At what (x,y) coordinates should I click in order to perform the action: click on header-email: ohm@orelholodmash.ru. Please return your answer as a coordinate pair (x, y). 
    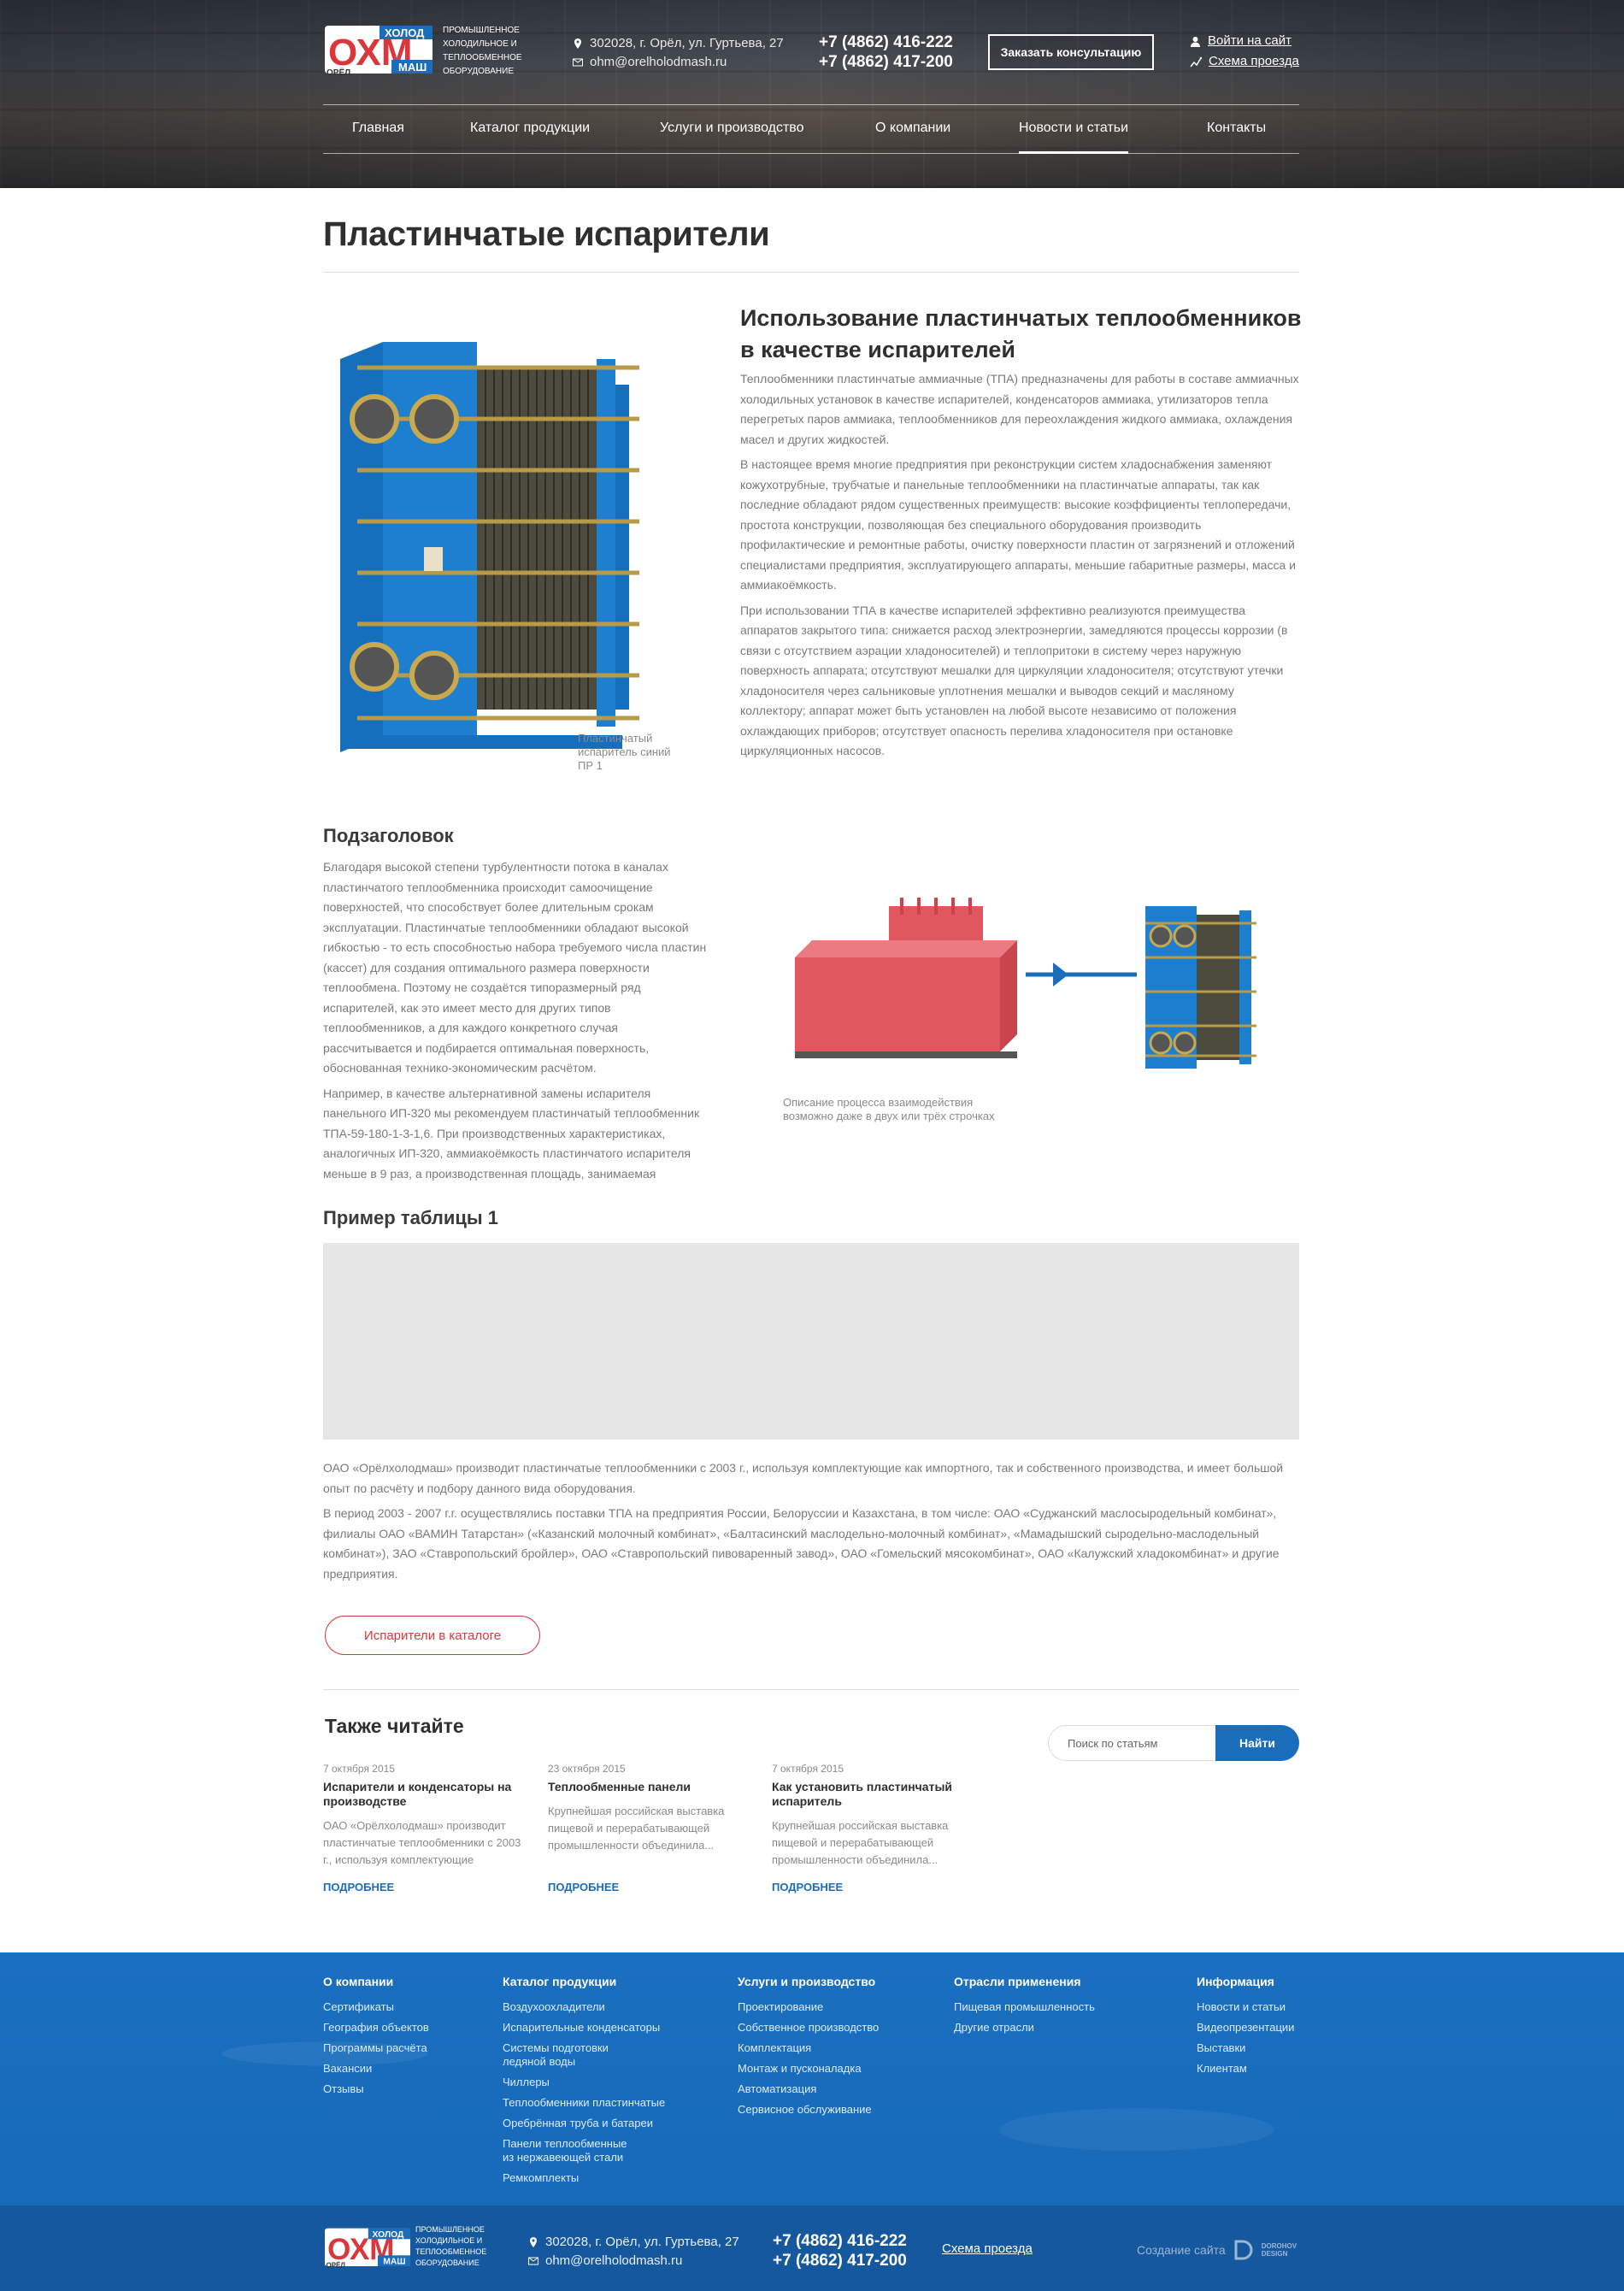
    Looking at the image, I should click on (658, 63).